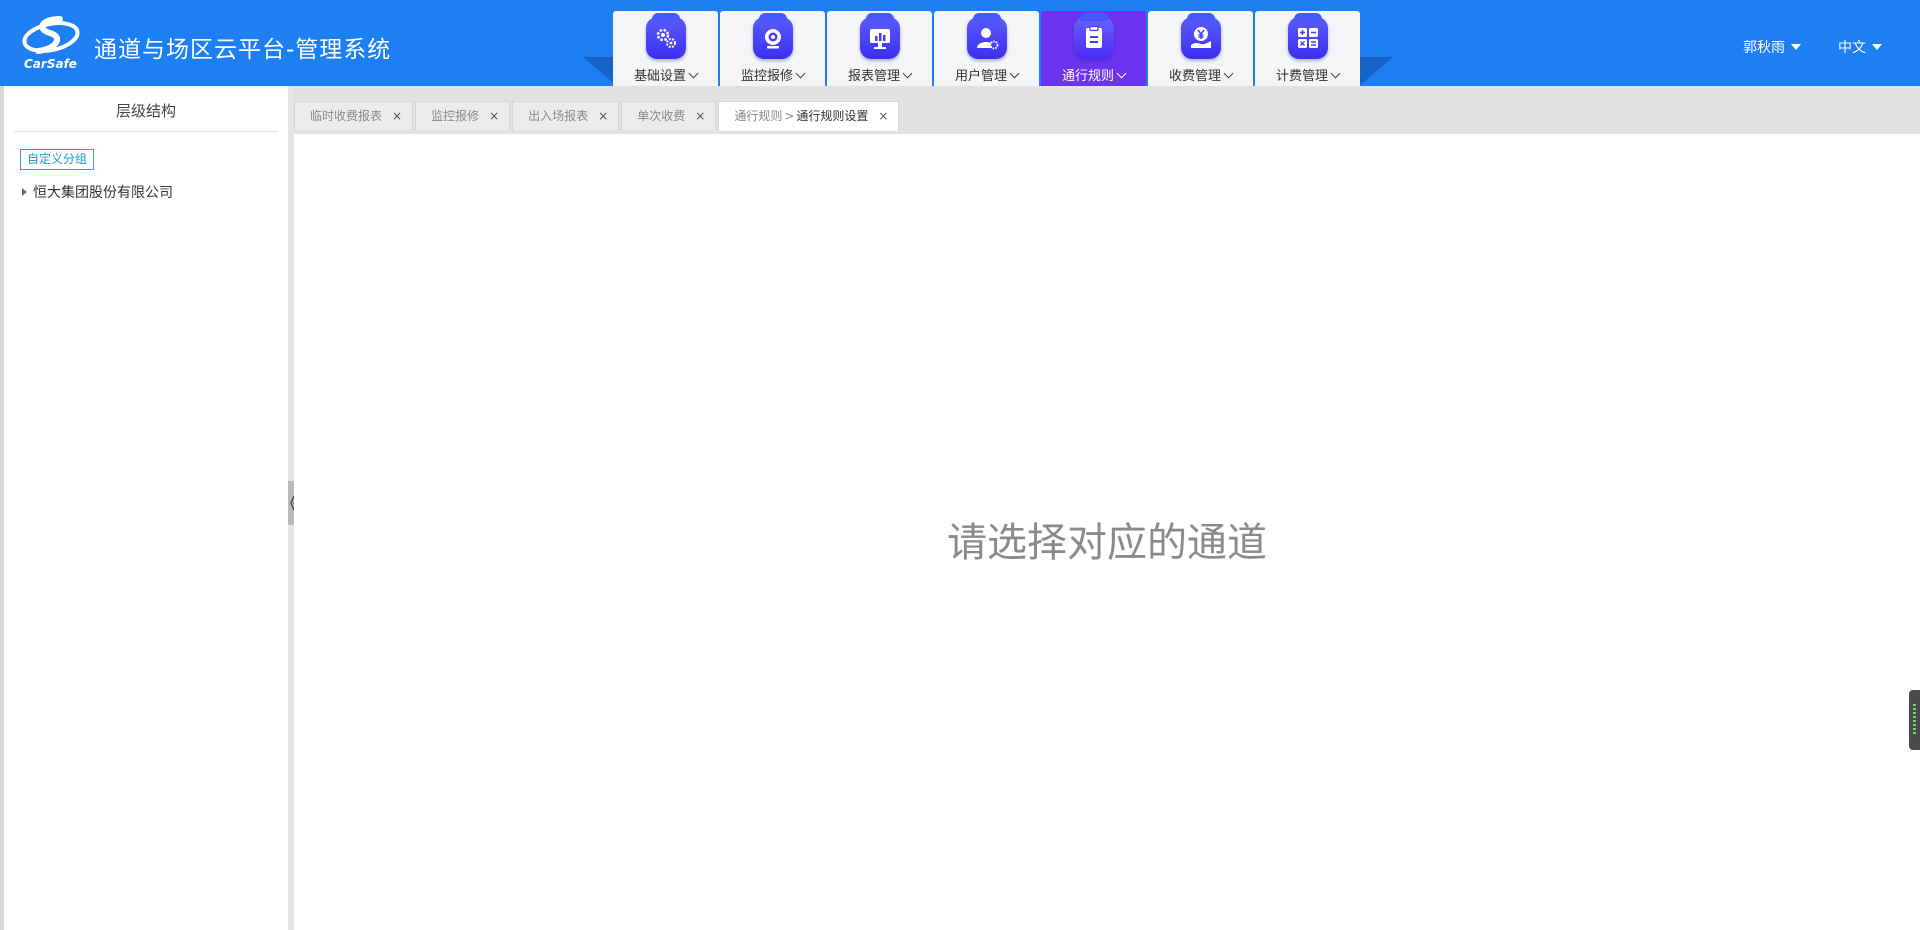 This screenshot has height=930, width=1920. Describe the element at coordinates (1308, 36) in the screenshot. I see `calculator-icon` at that location.